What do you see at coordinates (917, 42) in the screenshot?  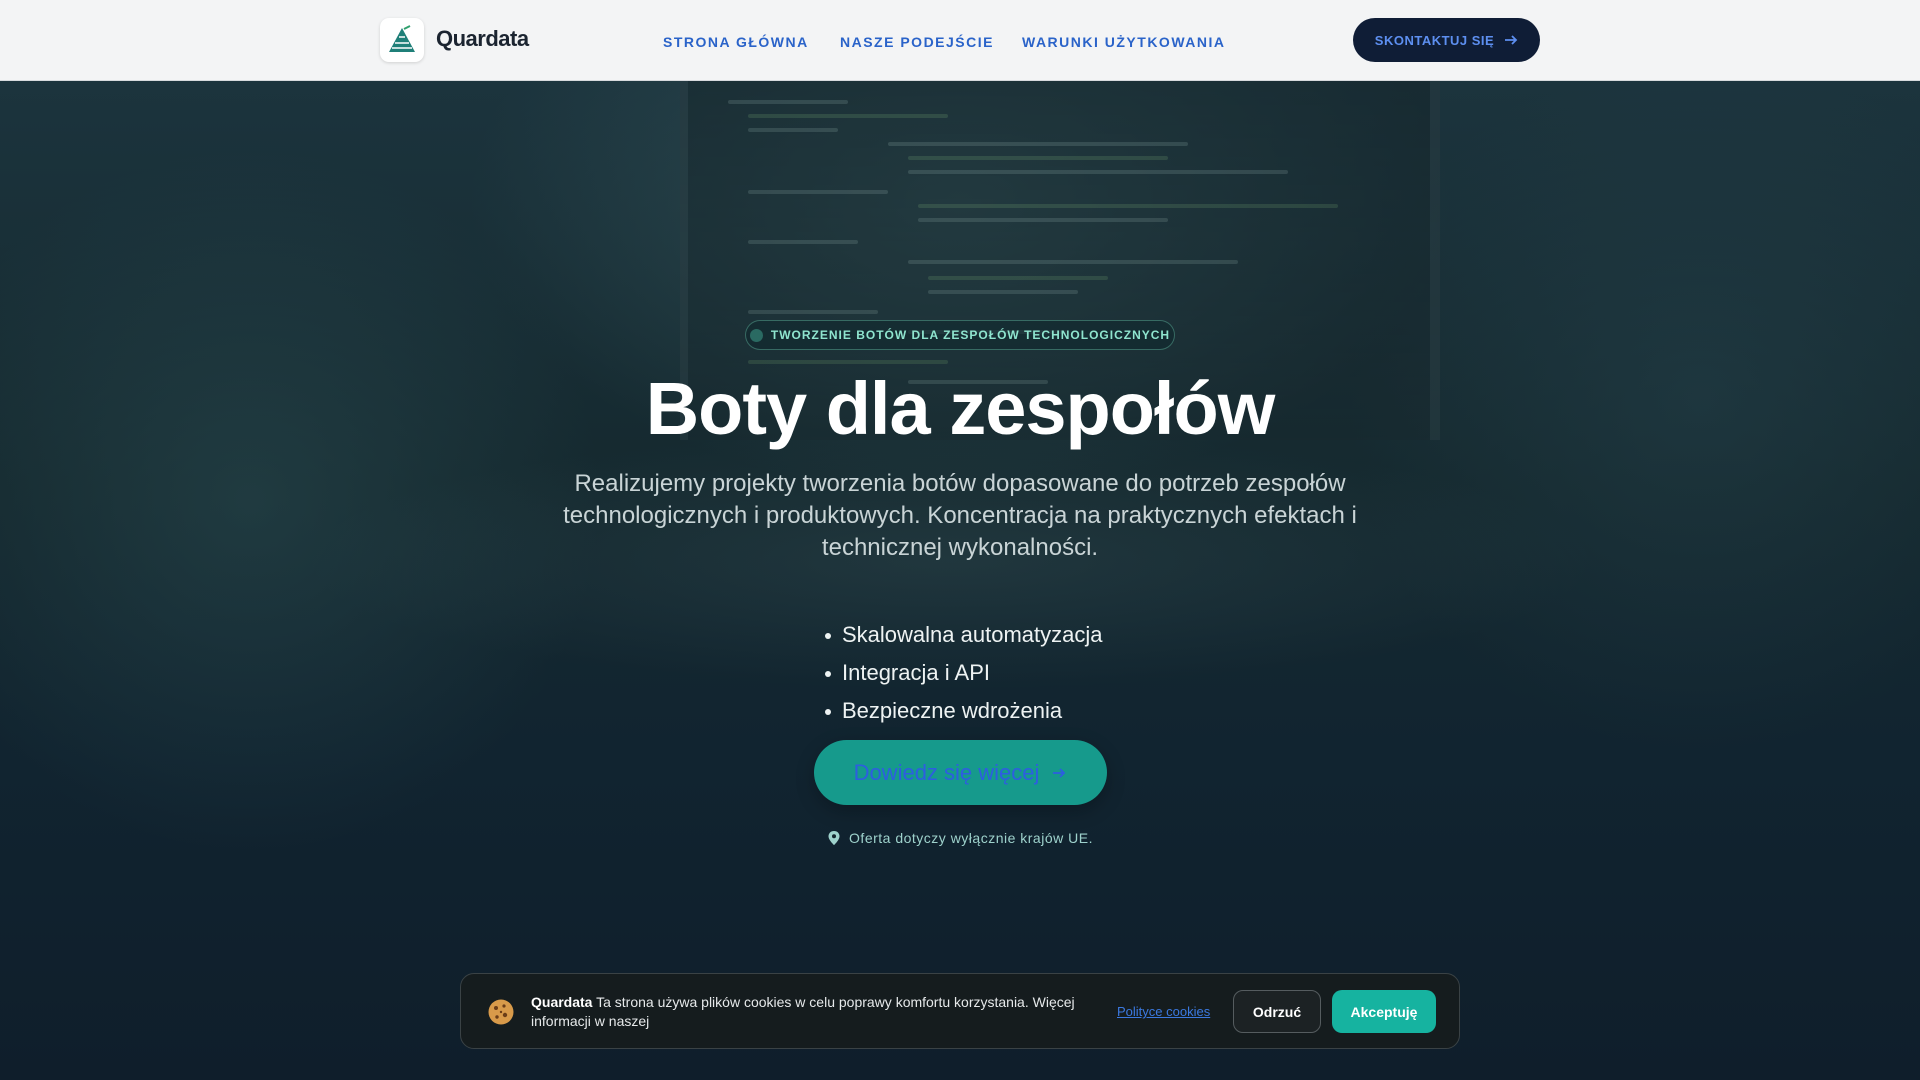 I see `nav-approach: NASZE PODEJŚCIE` at bounding box center [917, 42].